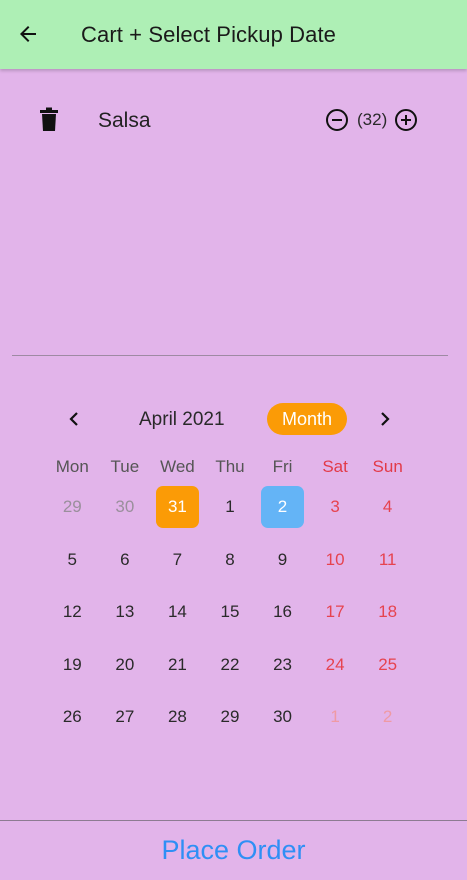  I want to click on chevron-left-icon, so click(73, 419).